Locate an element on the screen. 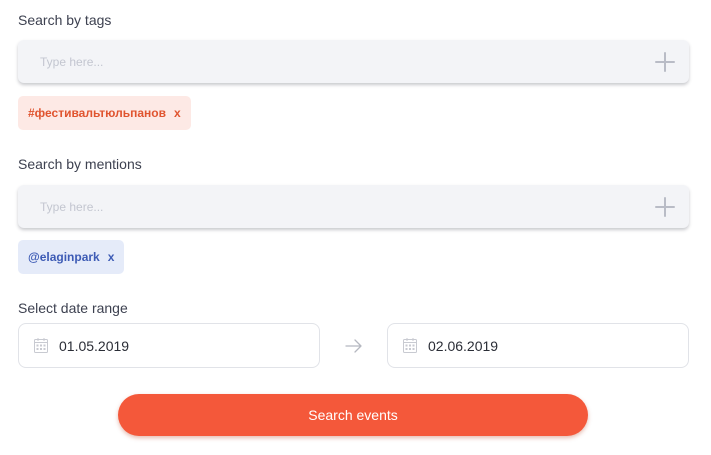  add-tag-button is located at coordinates (665, 61).